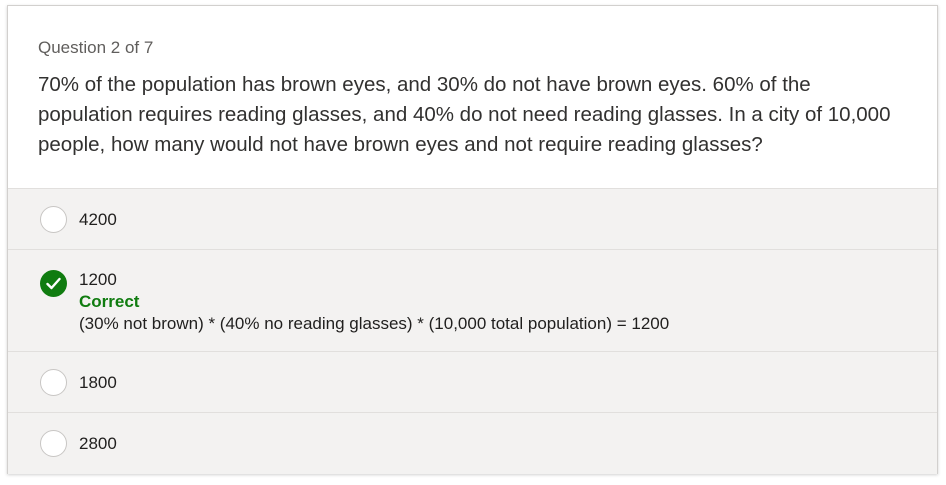 The image size is (946, 485). What do you see at coordinates (96, 47) in the screenshot?
I see `question-number: Question 2 of 7` at bounding box center [96, 47].